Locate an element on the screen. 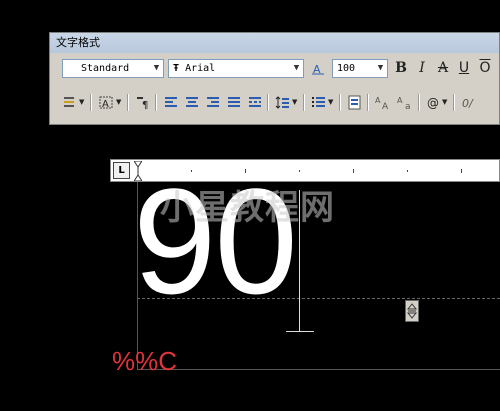 The height and width of the screenshot is (411, 500). align-center-icon is located at coordinates (192, 102).